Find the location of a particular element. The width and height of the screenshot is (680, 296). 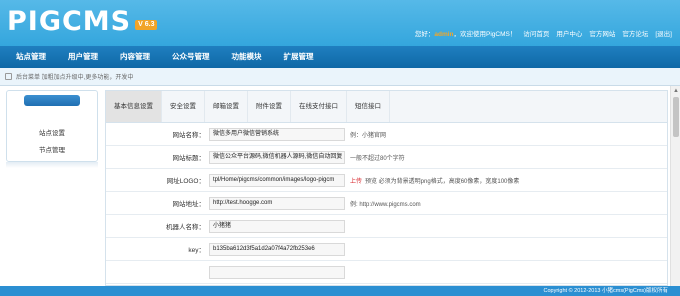

robot-name-input: 小猪猪 is located at coordinates (277, 226).